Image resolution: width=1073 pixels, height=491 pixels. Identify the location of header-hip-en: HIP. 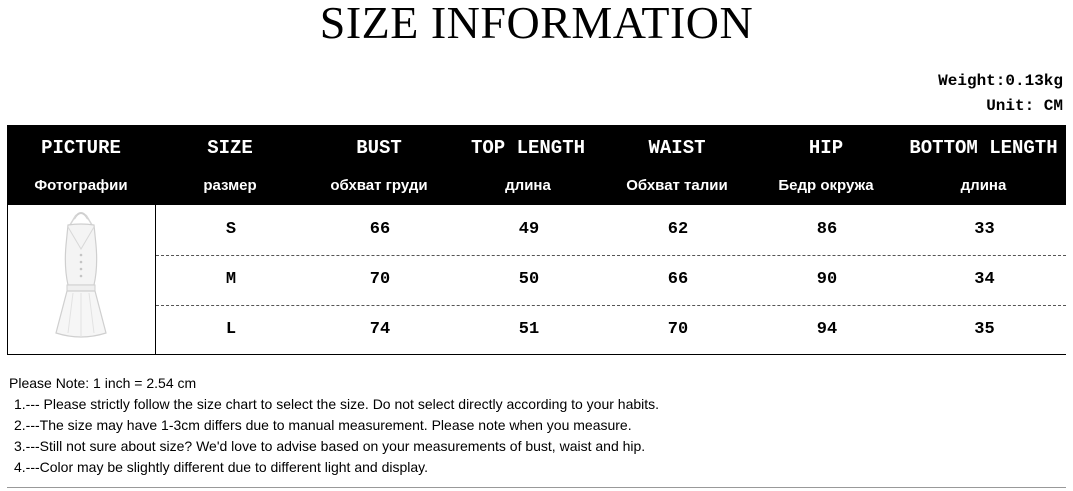
(826, 148).